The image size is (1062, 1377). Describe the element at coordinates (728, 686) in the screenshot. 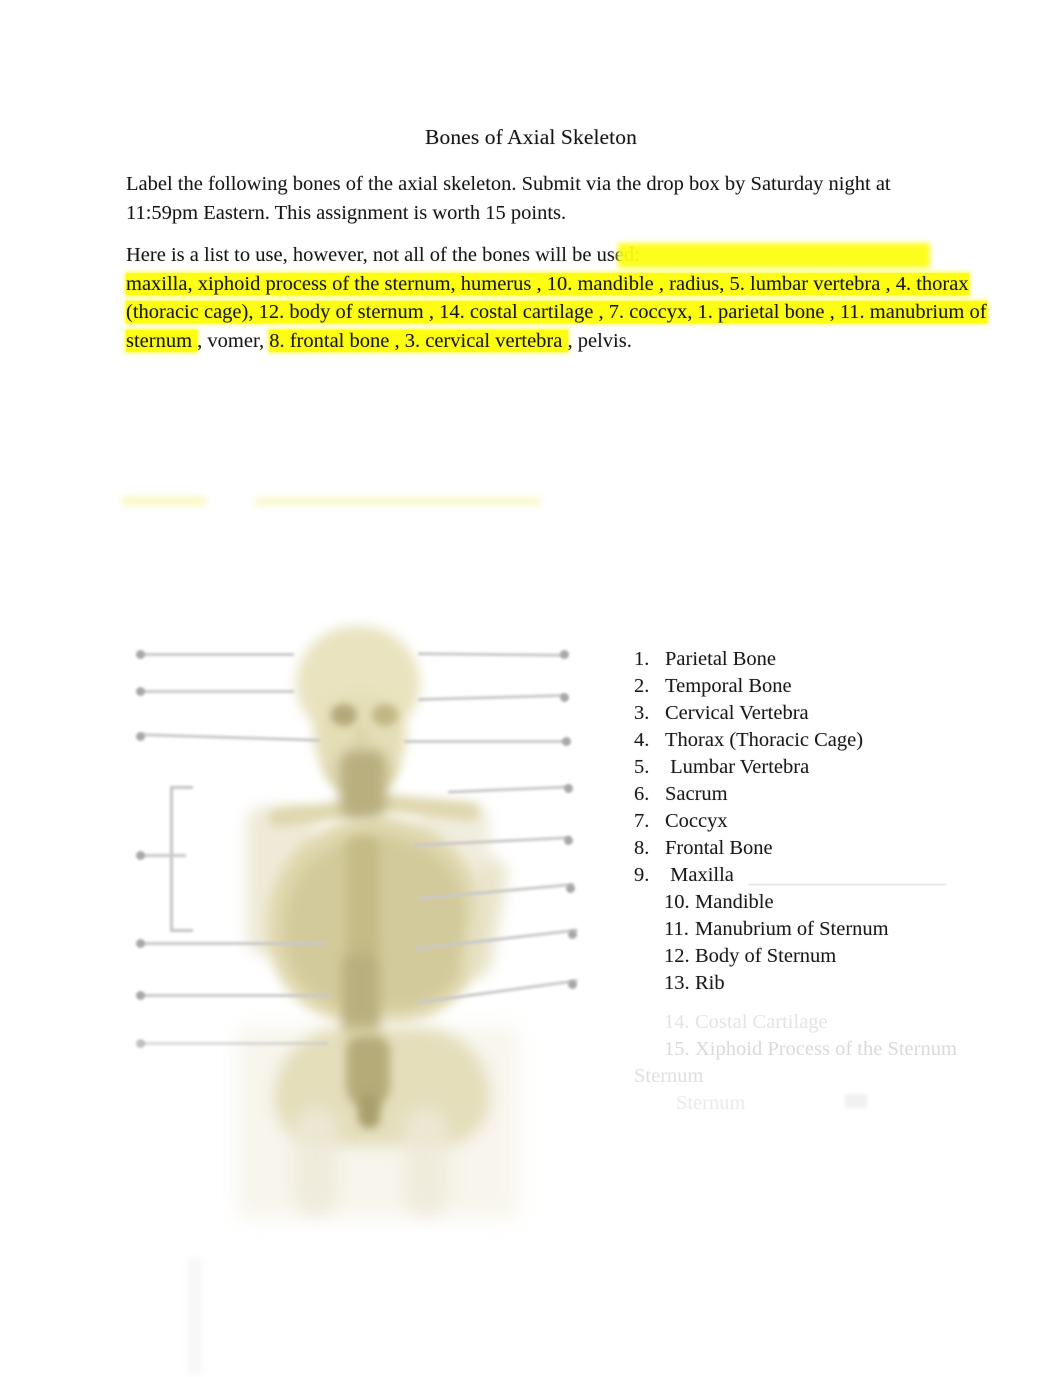

I see `list-item-label: Temporal Bone` at that location.